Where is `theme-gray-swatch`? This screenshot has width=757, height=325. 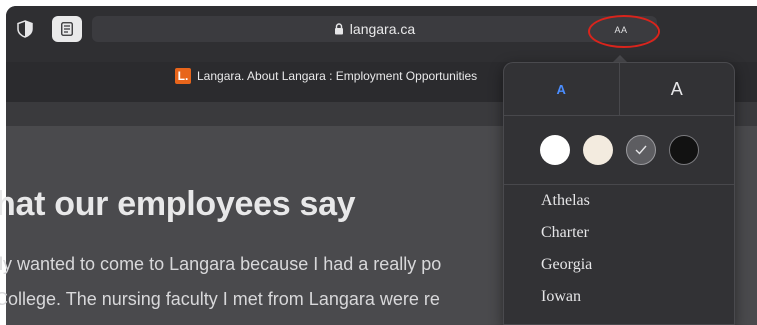
theme-gray-swatch is located at coordinates (640, 150).